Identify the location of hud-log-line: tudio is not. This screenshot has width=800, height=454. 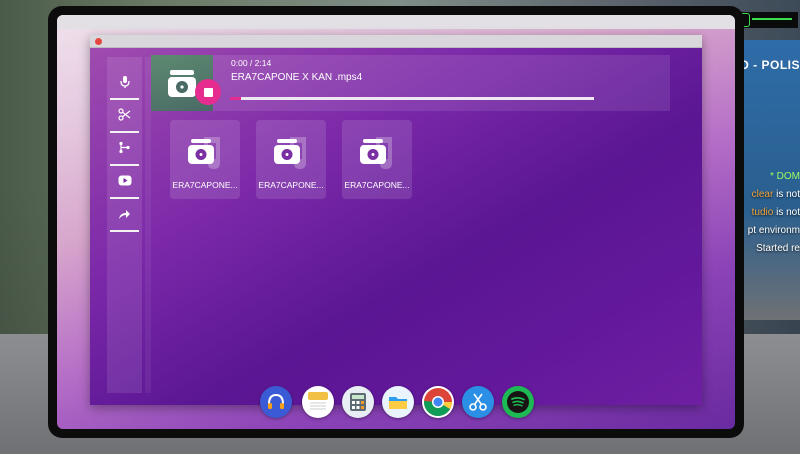
(775, 212).